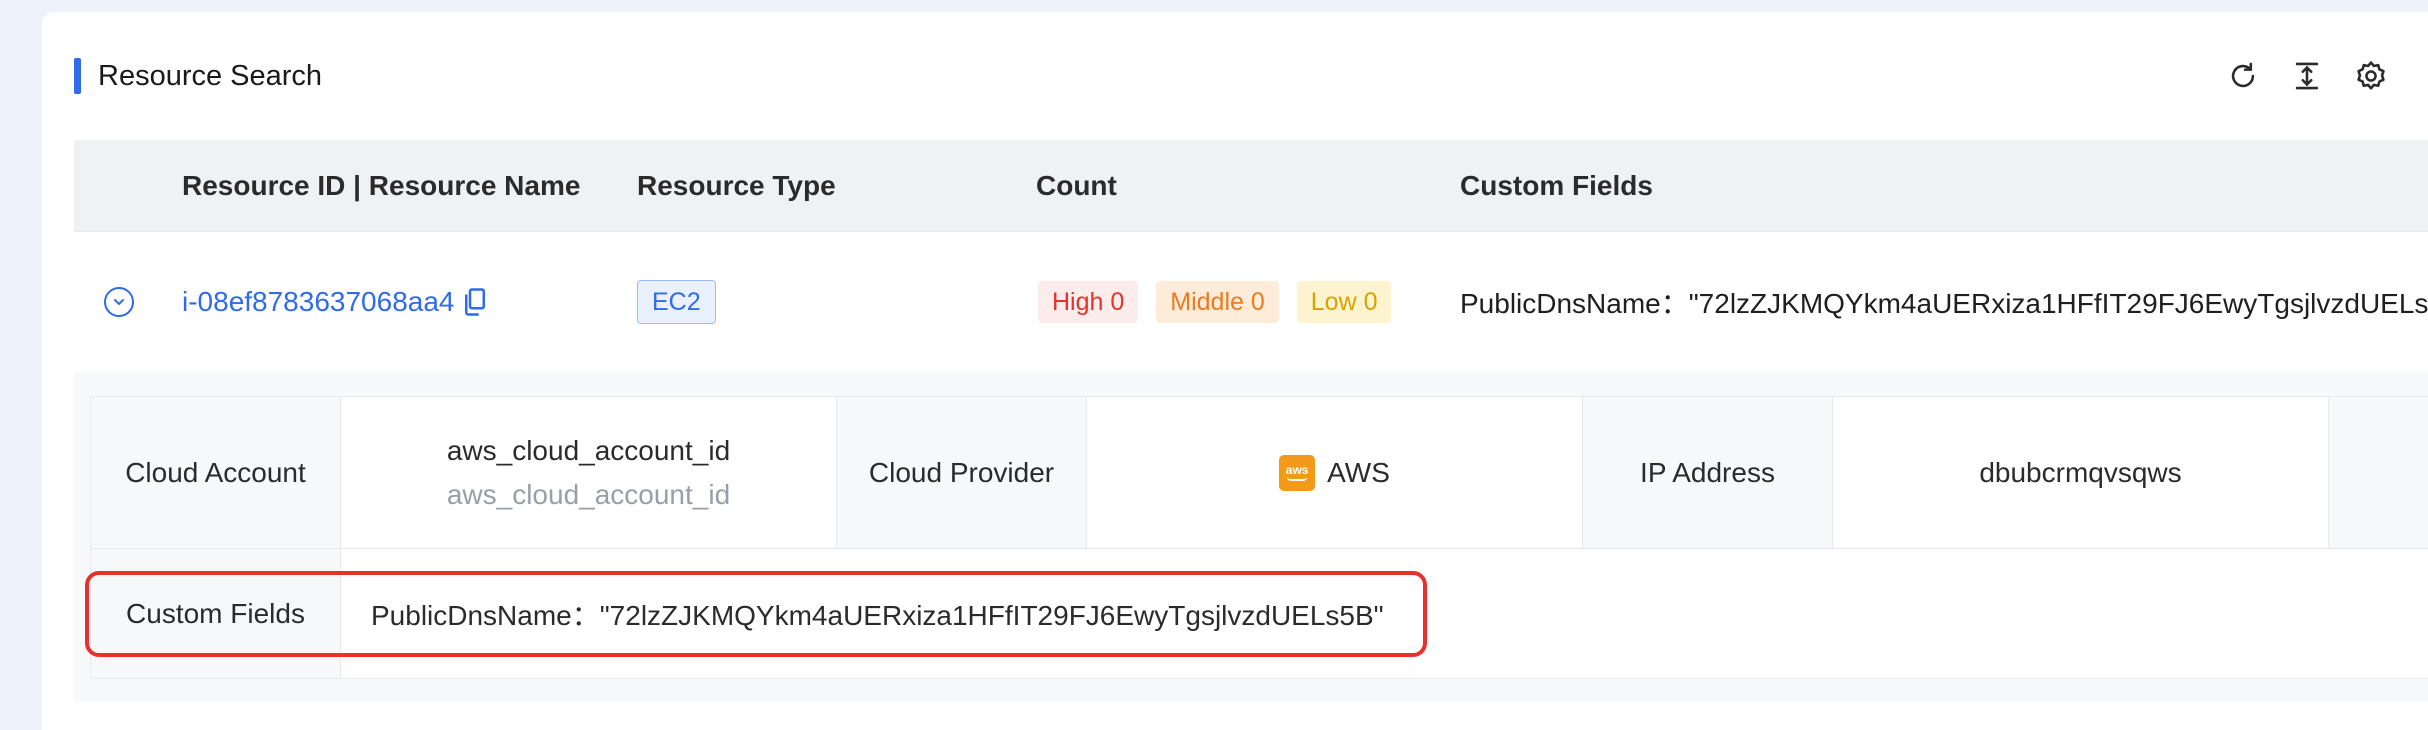  I want to click on toolbar, so click(2307, 76).